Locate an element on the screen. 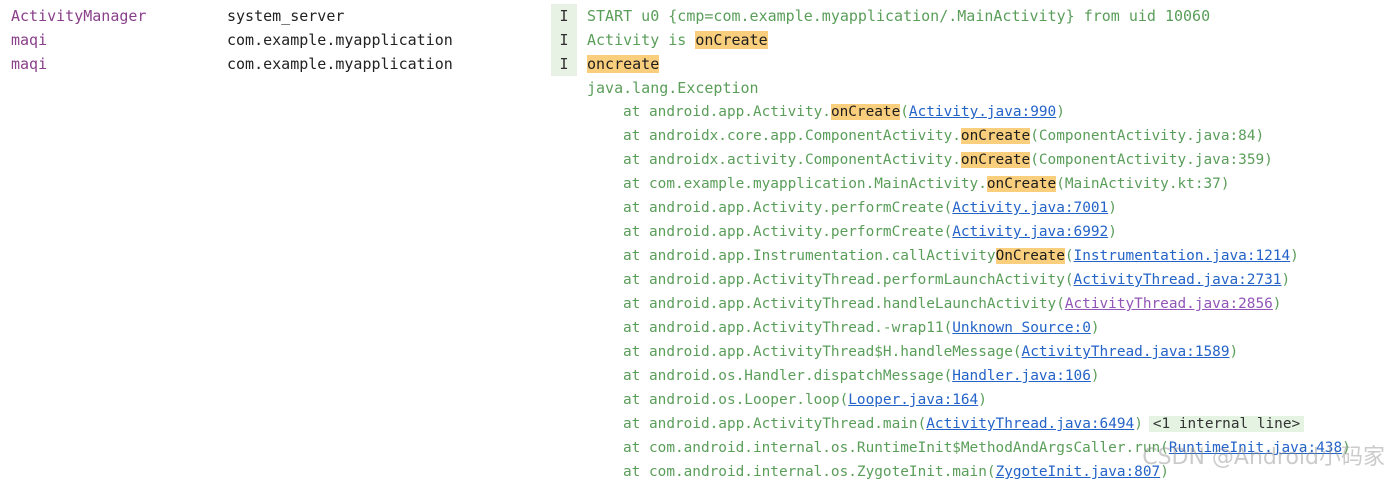 This screenshot has width=1391, height=484. log-row: java.lang.Exception is located at coordinates (695, 88).